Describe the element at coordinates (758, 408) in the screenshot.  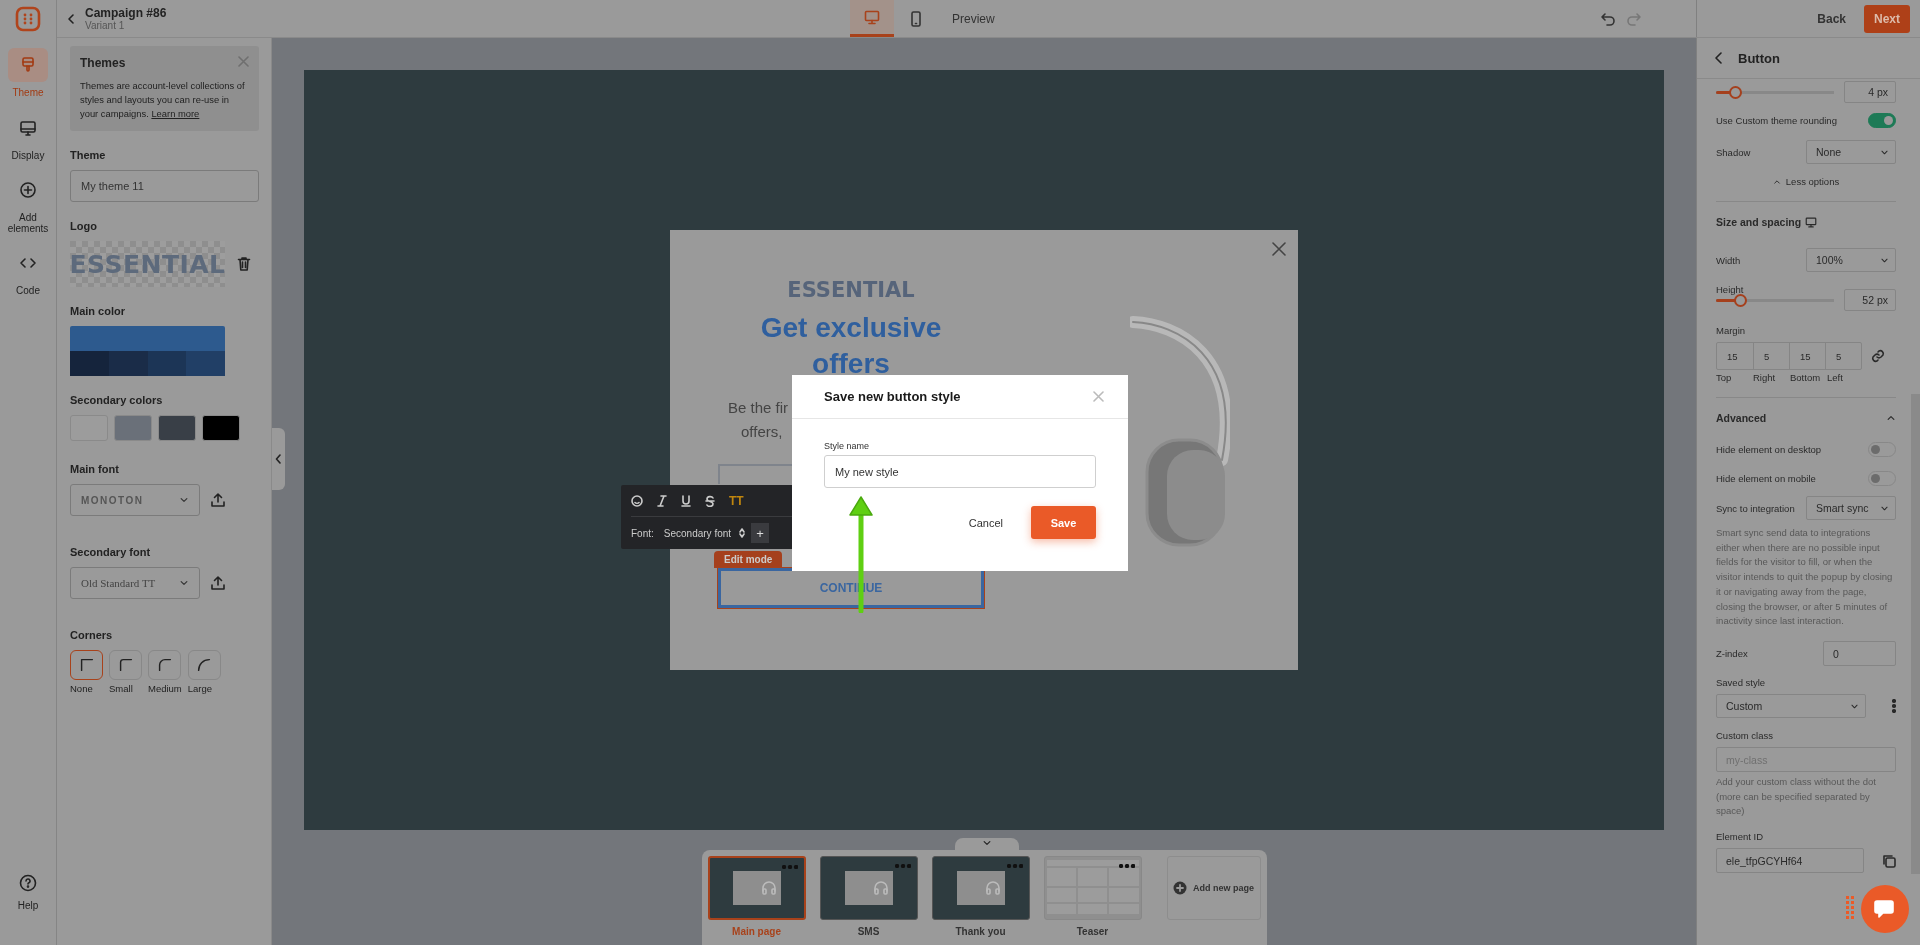
I see `popup-body-text: Be the fir` at that location.